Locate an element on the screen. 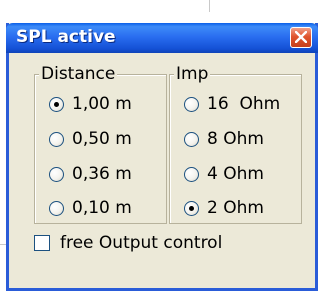  background-divider-mark is located at coordinates (209, 6).